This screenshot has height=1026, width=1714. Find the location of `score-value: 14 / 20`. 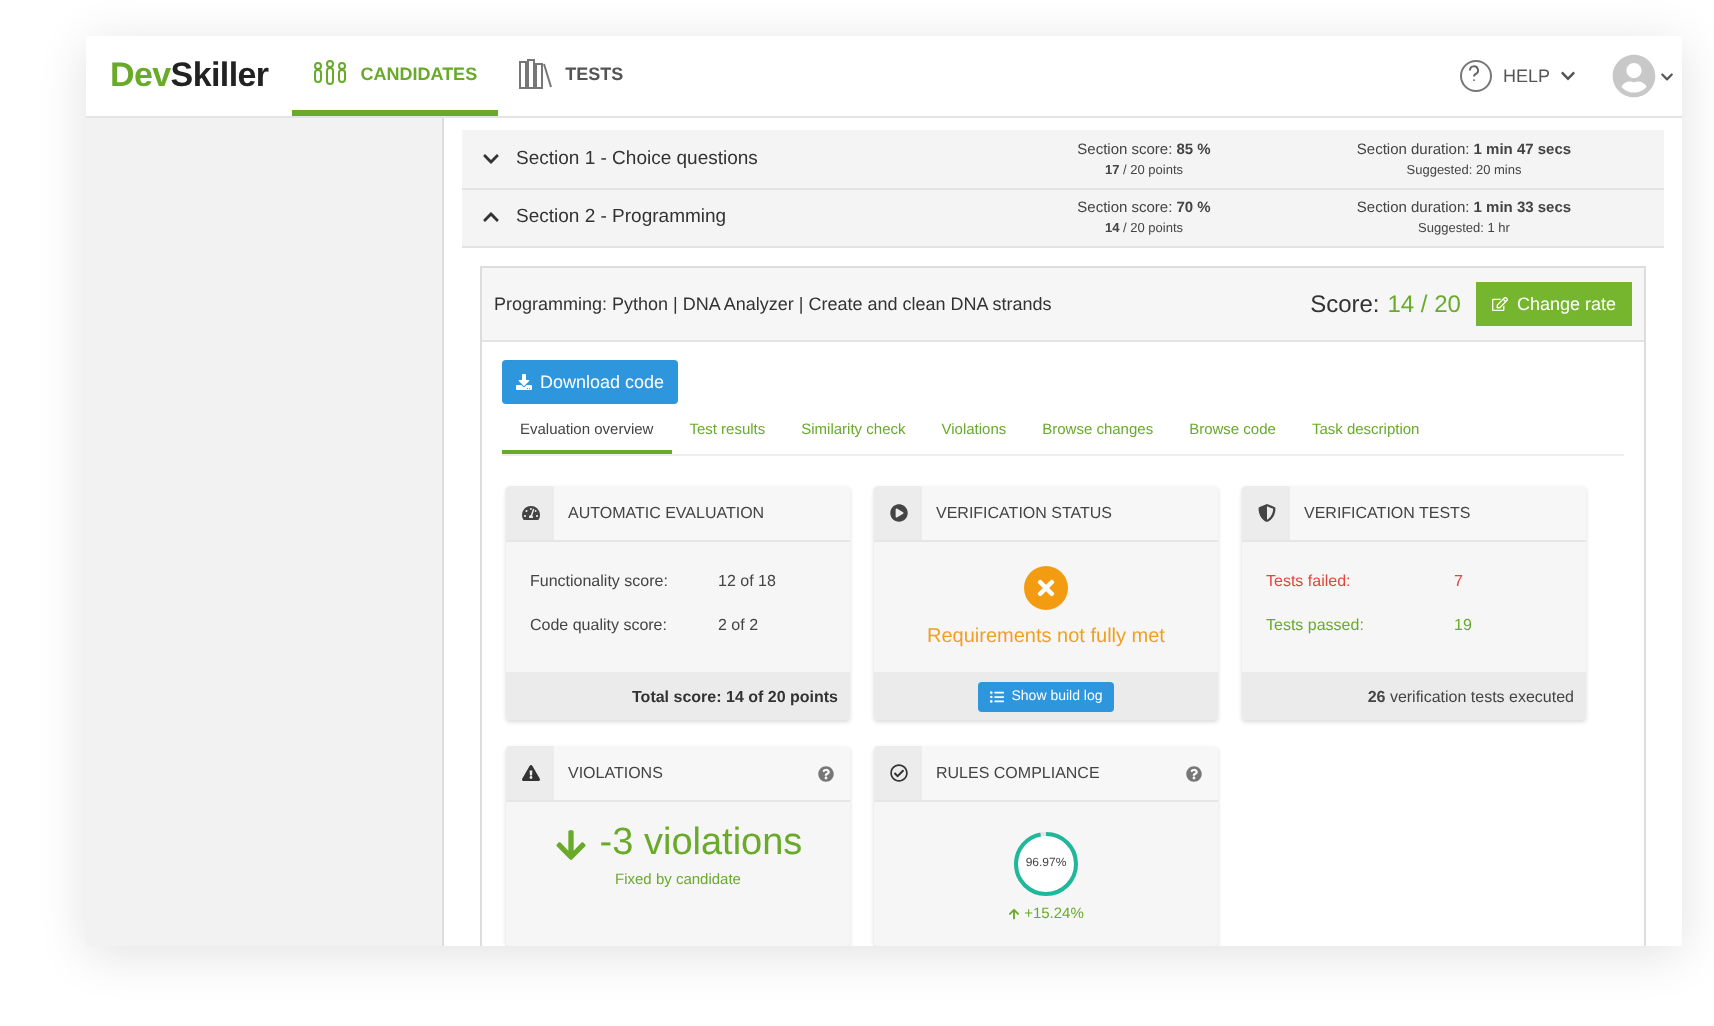

score-value: 14 / 20 is located at coordinates (1424, 304).